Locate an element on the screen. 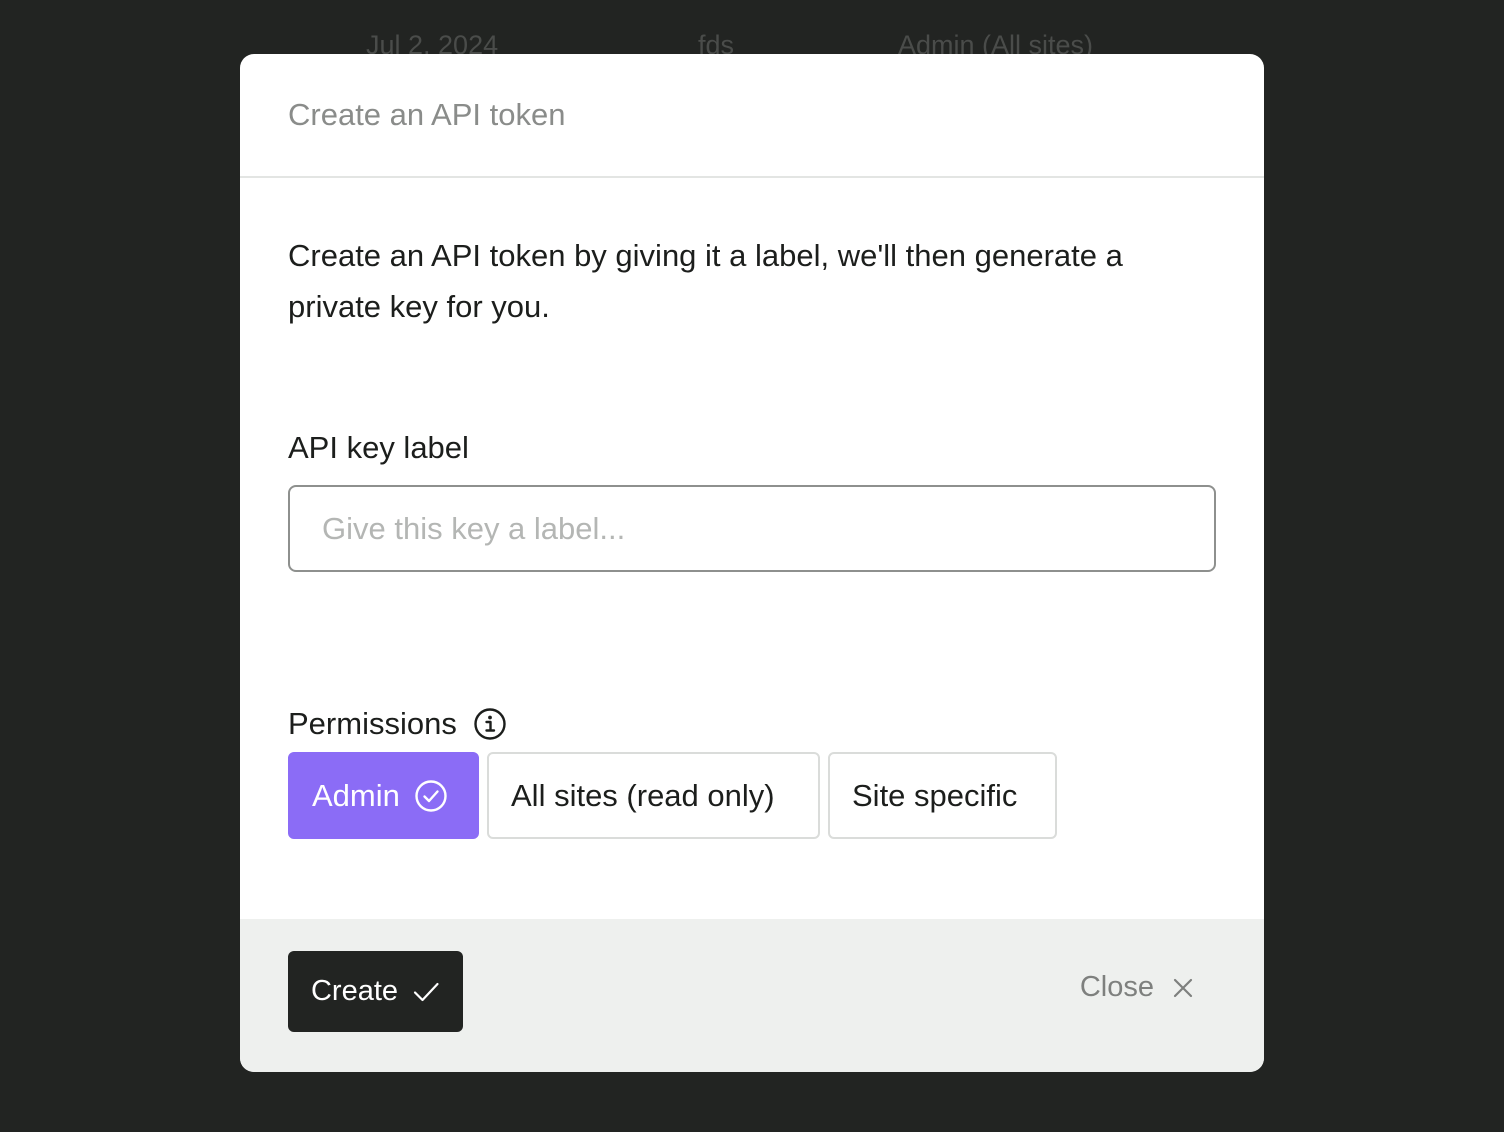 The image size is (1504, 1132). info-icon is located at coordinates (490, 724).